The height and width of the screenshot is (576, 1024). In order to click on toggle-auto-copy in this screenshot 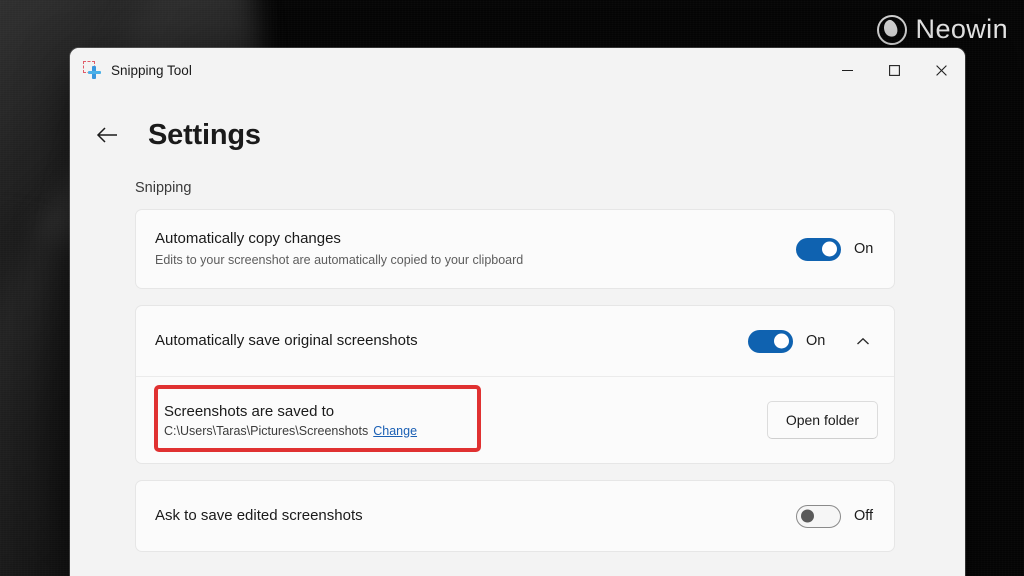, I will do `click(818, 249)`.